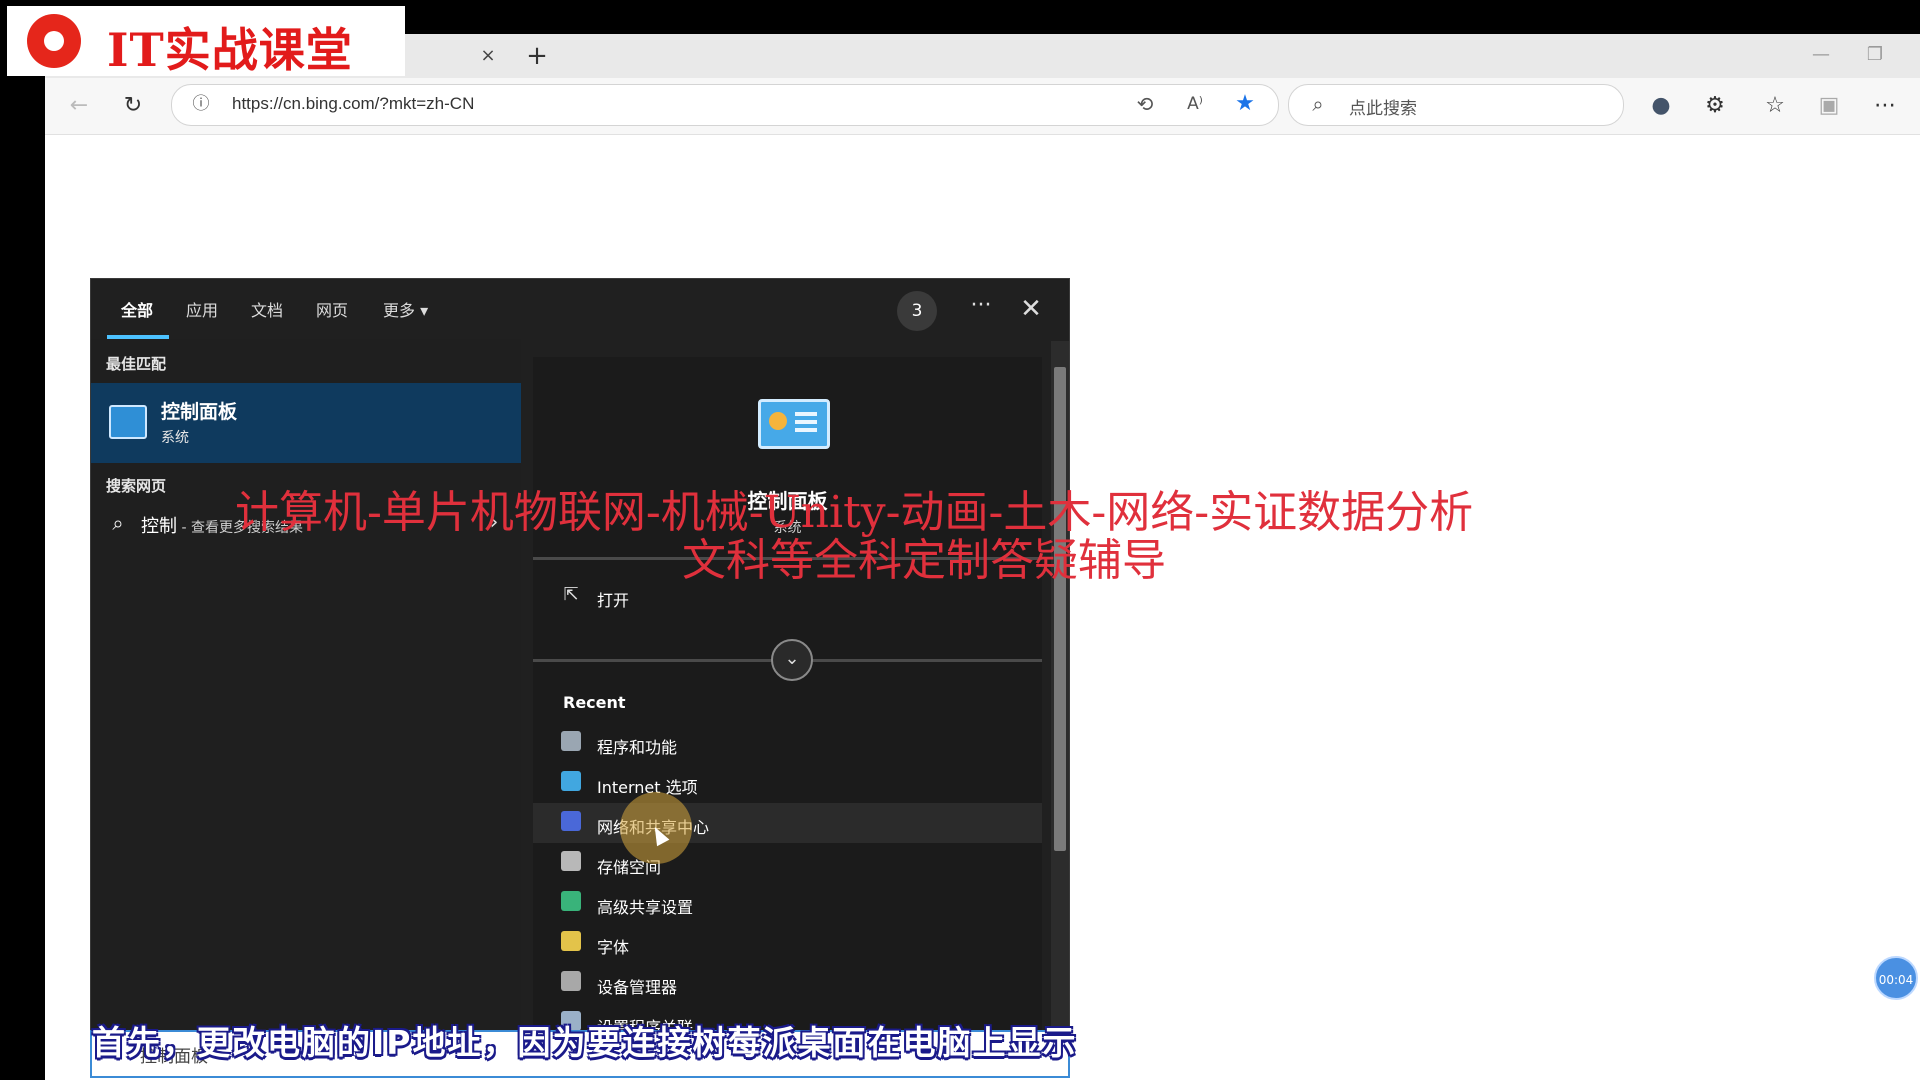 The width and height of the screenshot is (1920, 1080). I want to click on new-tab-button: +, so click(537, 56).